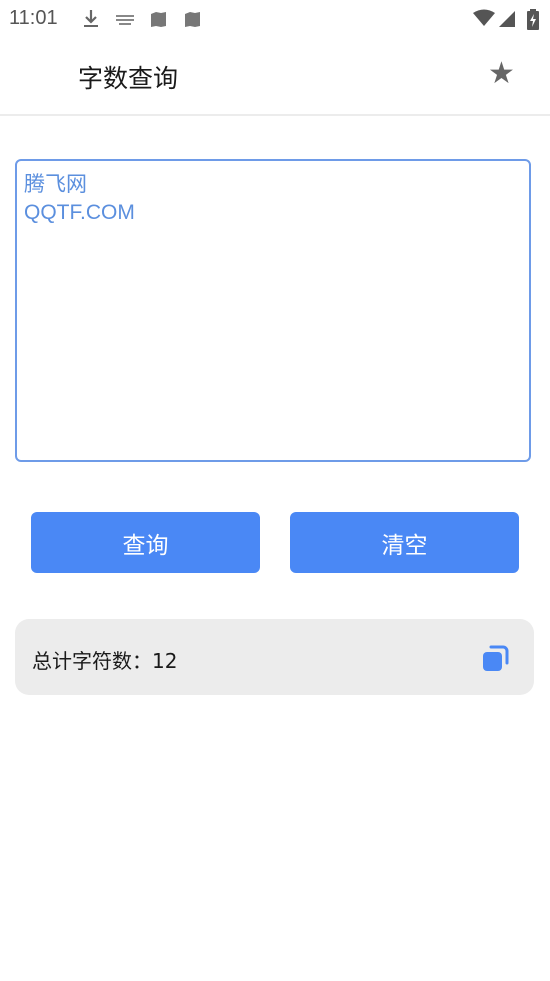 This screenshot has width=550, height=981. Describe the element at coordinates (484, 17) in the screenshot. I see `wifi-icon` at that location.